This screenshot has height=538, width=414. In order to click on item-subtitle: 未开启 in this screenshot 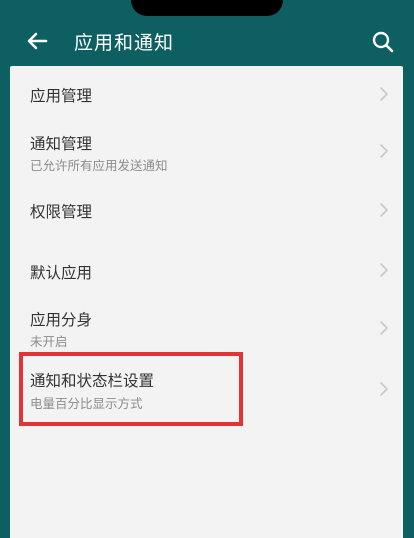, I will do `click(49, 341)`.